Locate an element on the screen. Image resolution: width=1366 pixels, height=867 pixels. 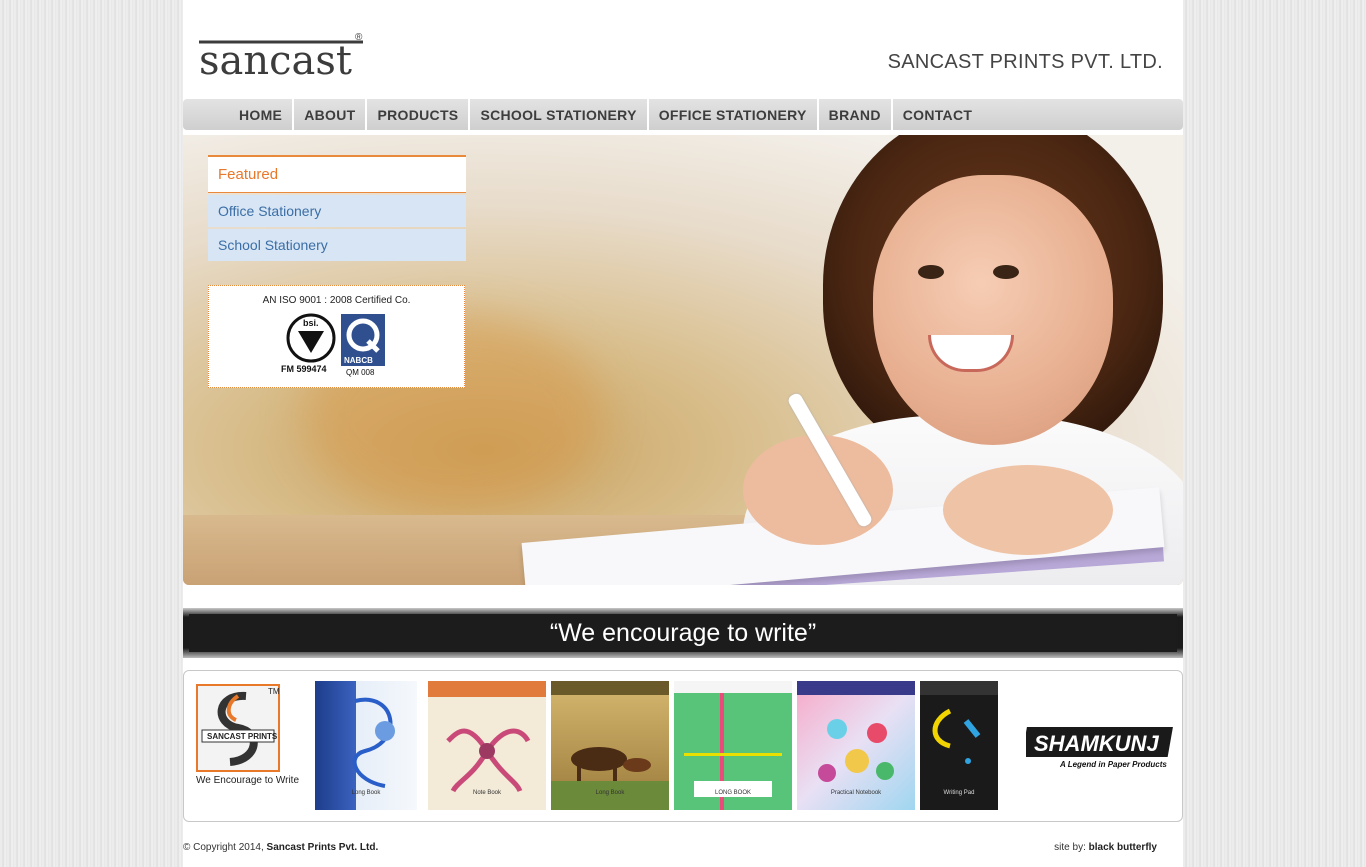
company-name: SANCAST PRINTS PVT. LTD. is located at coordinates (1025, 62).